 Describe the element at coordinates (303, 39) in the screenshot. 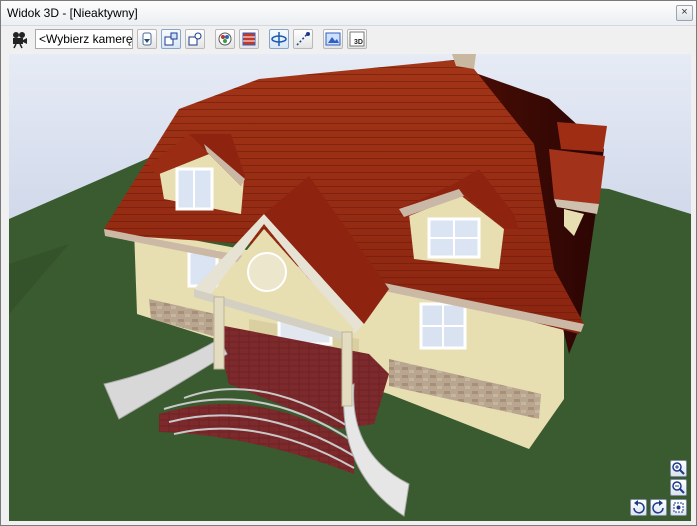

I see `walk-icon` at that location.